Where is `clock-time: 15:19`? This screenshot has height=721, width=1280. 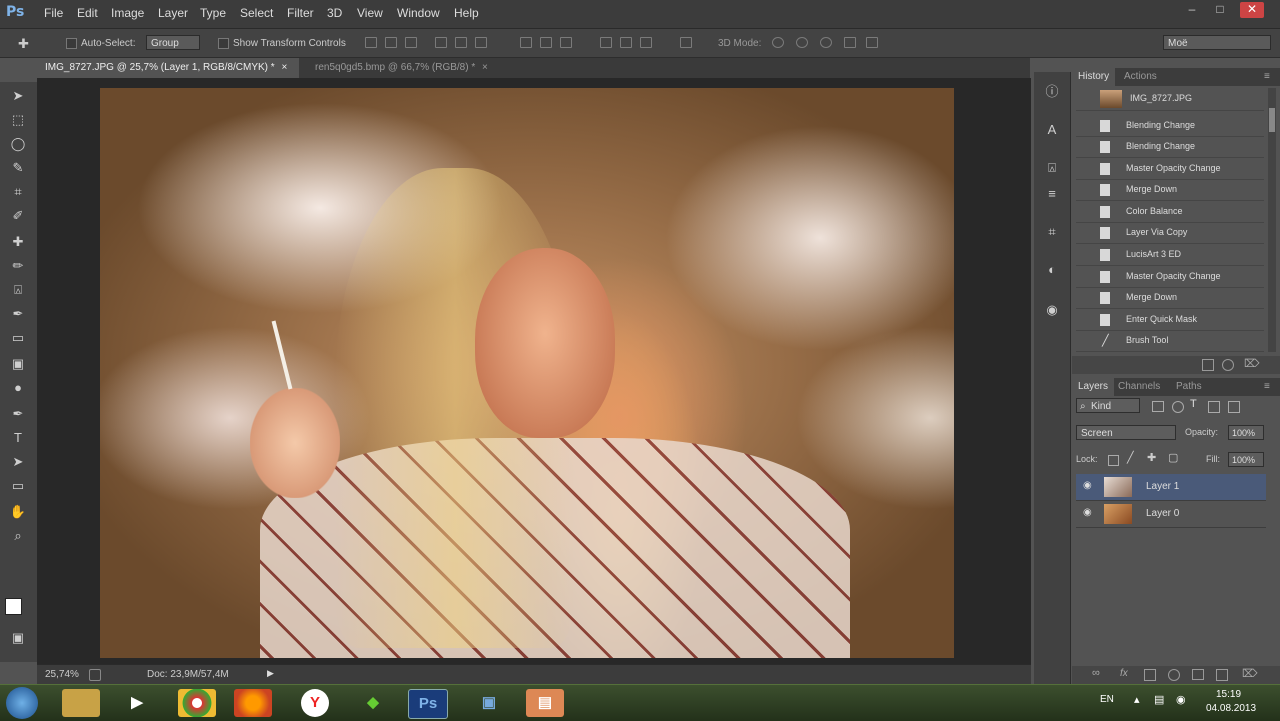 clock-time: 15:19 is located at coordinates (1228, 694).